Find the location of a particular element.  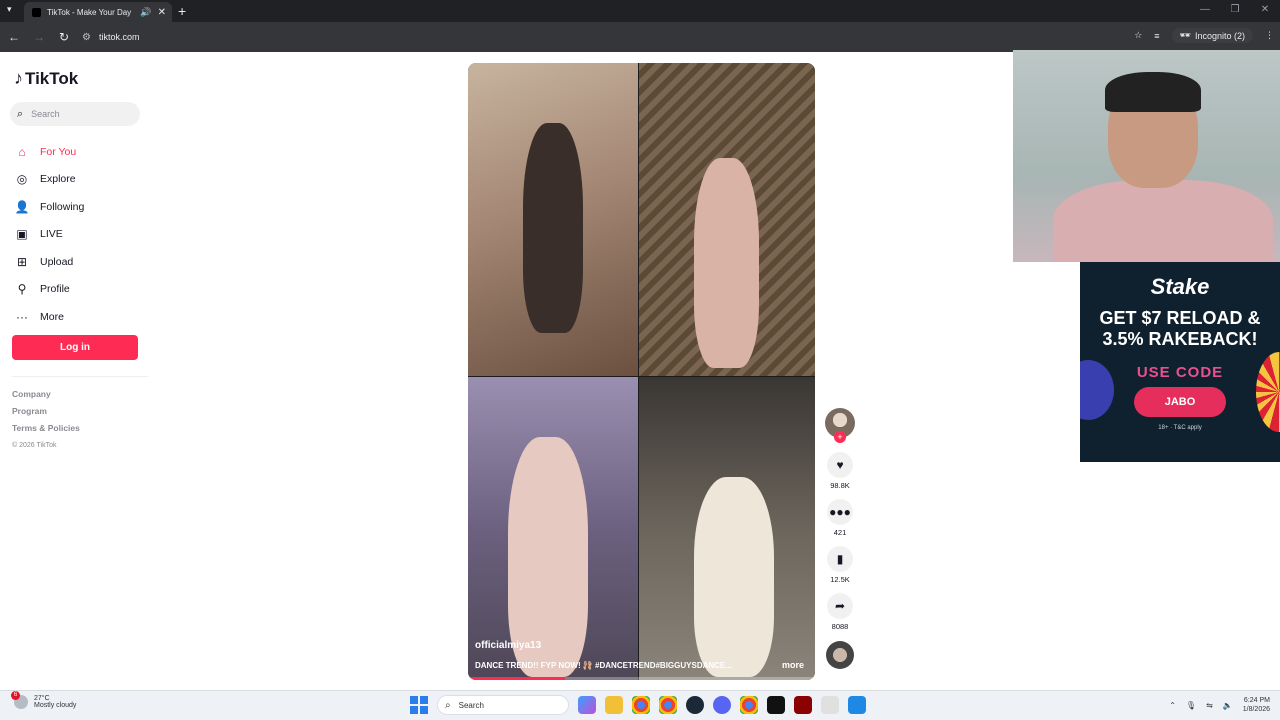

site-info-icon: ⚙ is located at coordinates (86, 37).